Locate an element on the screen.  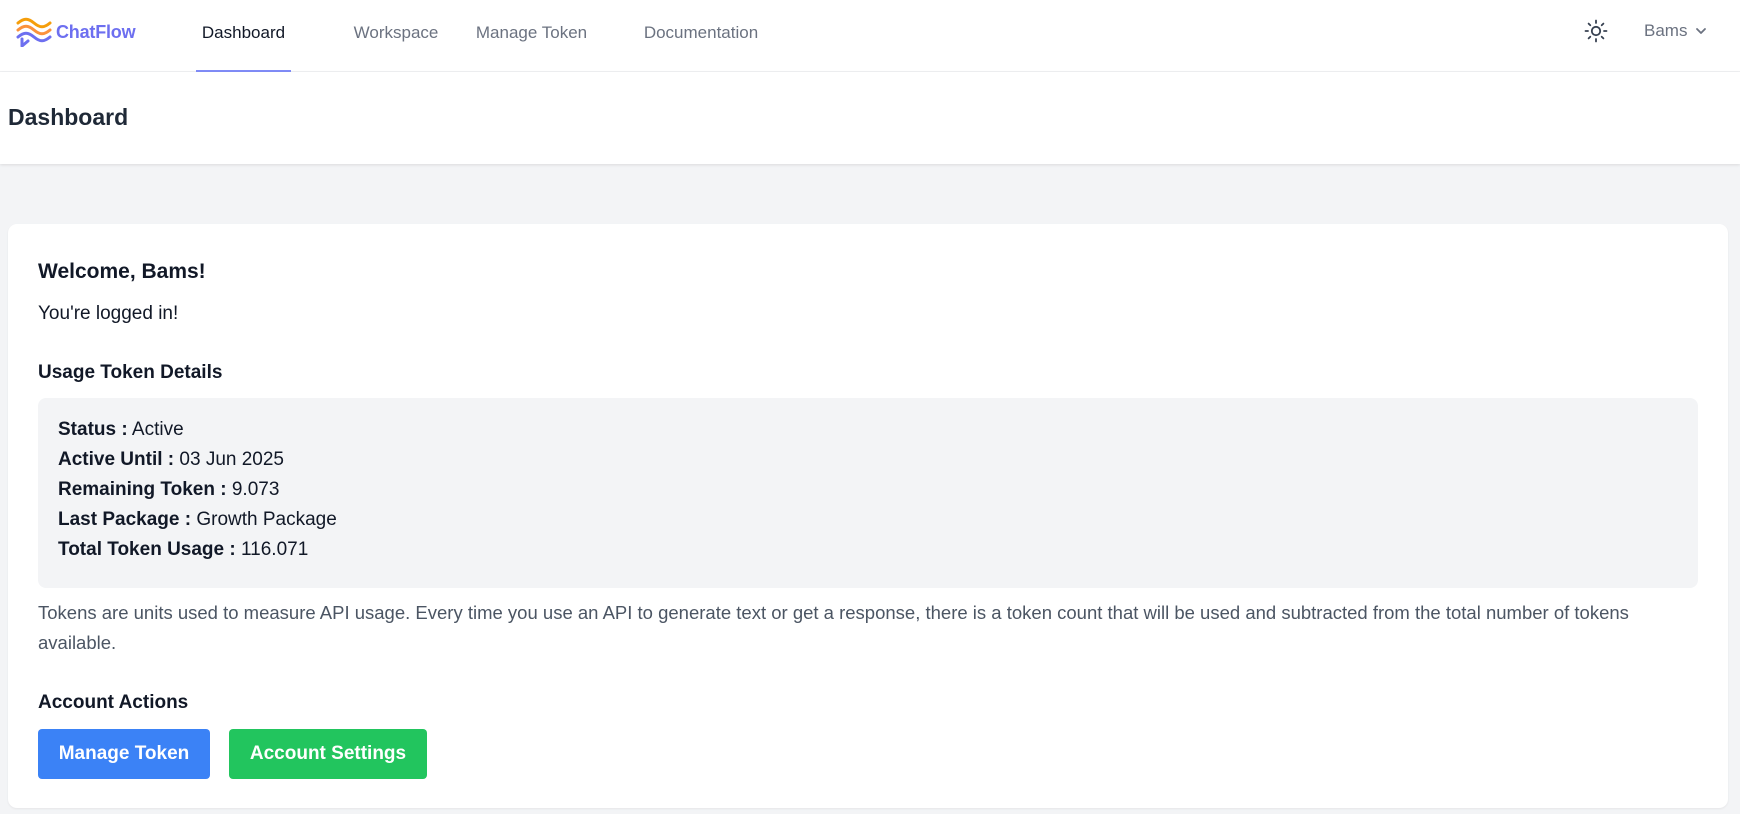
detail-label: Active Until : is located at coordinates (116, 459).